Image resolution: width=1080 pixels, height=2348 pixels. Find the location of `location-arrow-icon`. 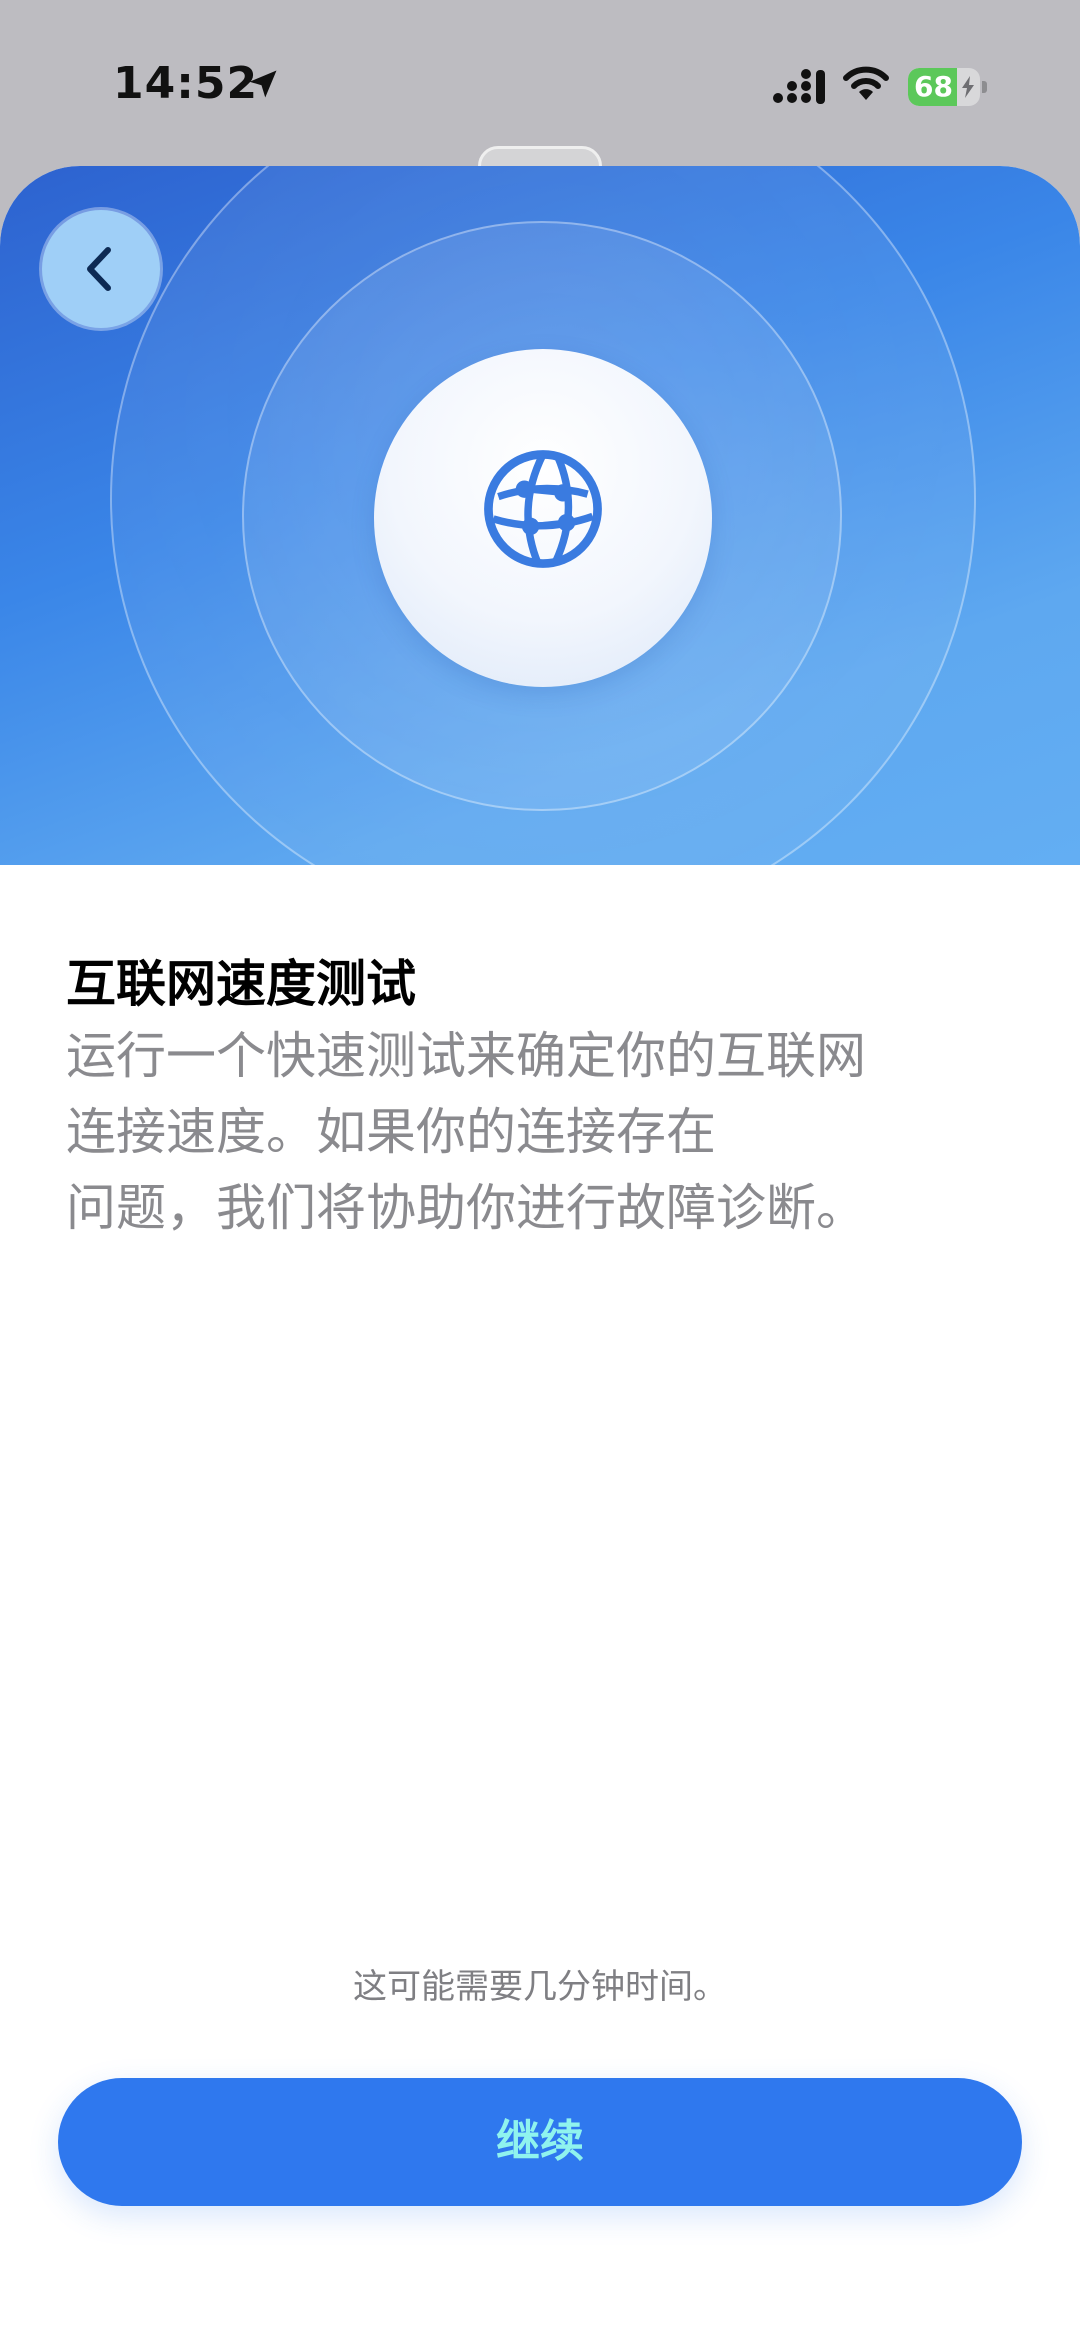

location-arrow-icon is located at coordinates (263, 84).